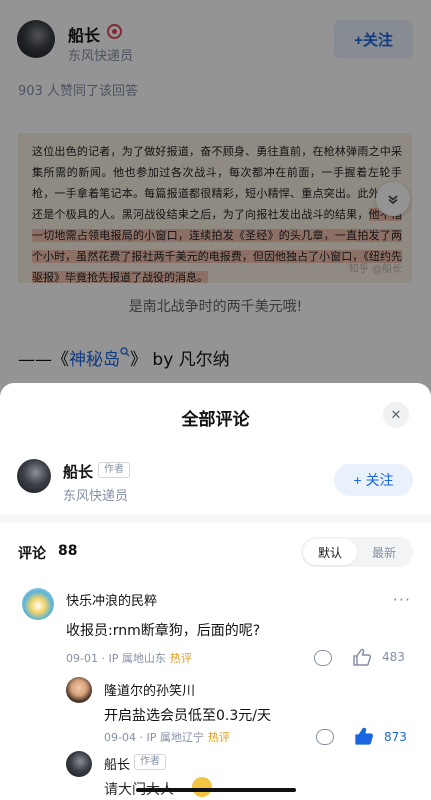 The width and height of the screenshot is (431, 800). I want to click on sort-default: 默认, so click(330, 552).